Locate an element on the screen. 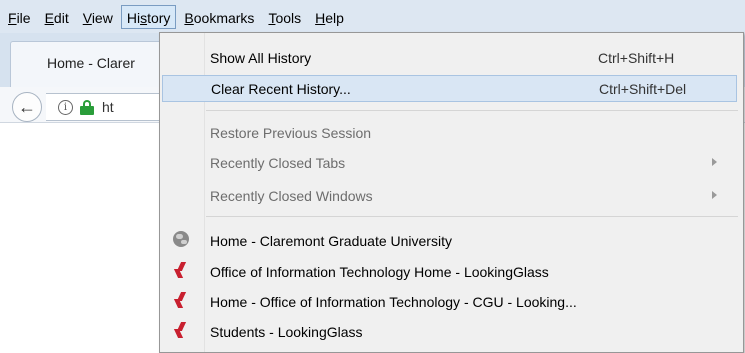 This screenshot has height=353, width=745. history-entry: Home - Claremont Graduate University is located at coordinates (451, 240).